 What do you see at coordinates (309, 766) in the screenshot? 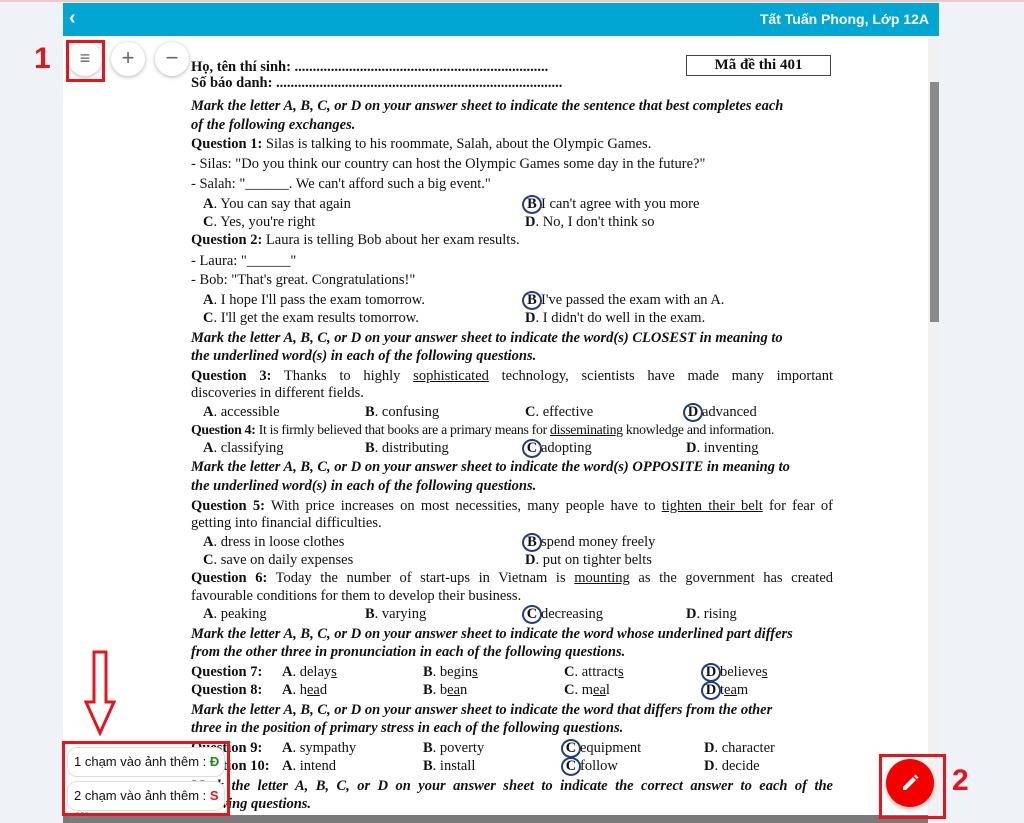
I see `option-a: A. intend` at bounding box center [309, 766].